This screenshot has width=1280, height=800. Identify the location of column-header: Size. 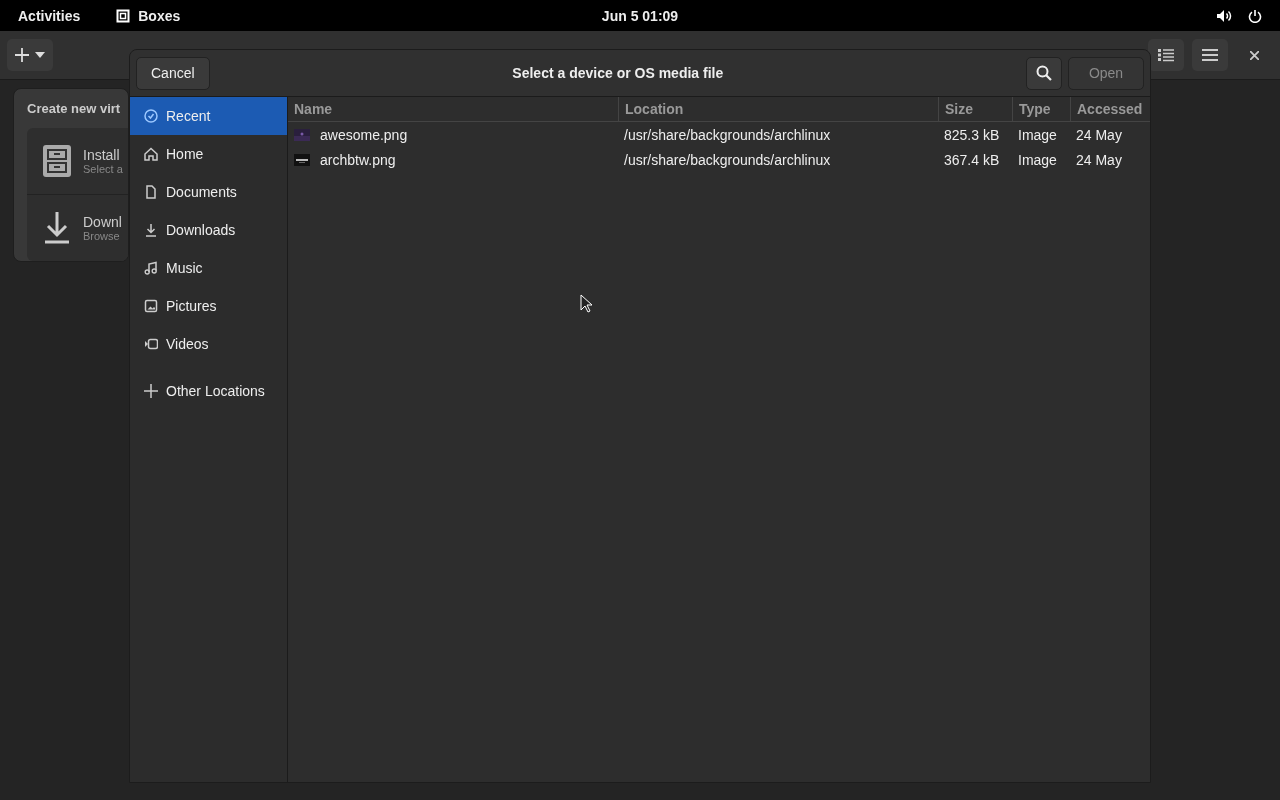
(975, 109).